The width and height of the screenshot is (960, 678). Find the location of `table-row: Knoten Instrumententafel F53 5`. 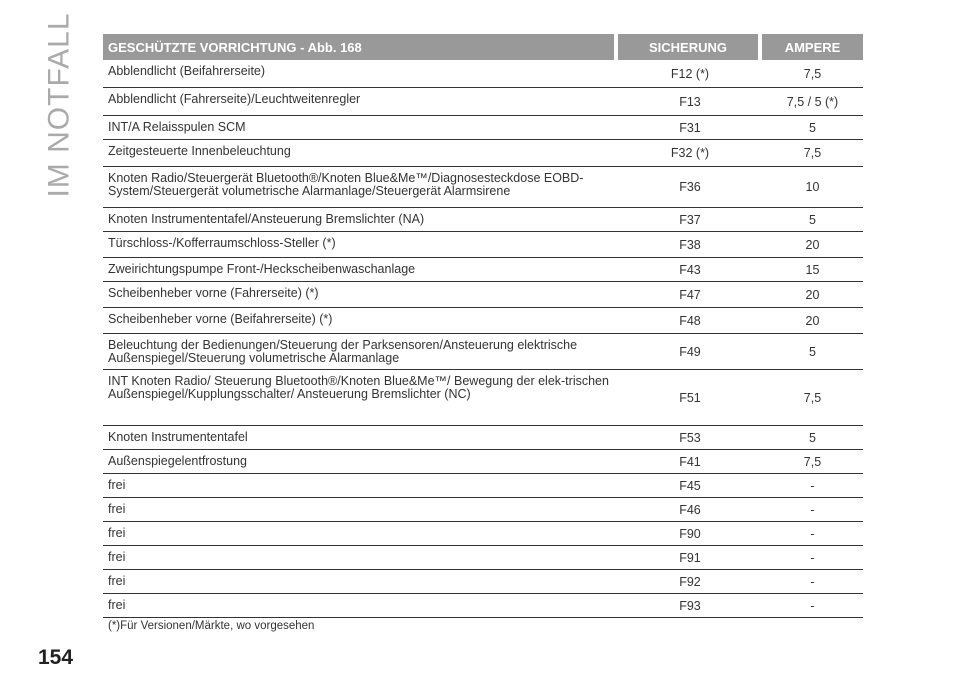

table-row: Knoten Instrumententafel F53 5 is located at coordinates (483, 438).